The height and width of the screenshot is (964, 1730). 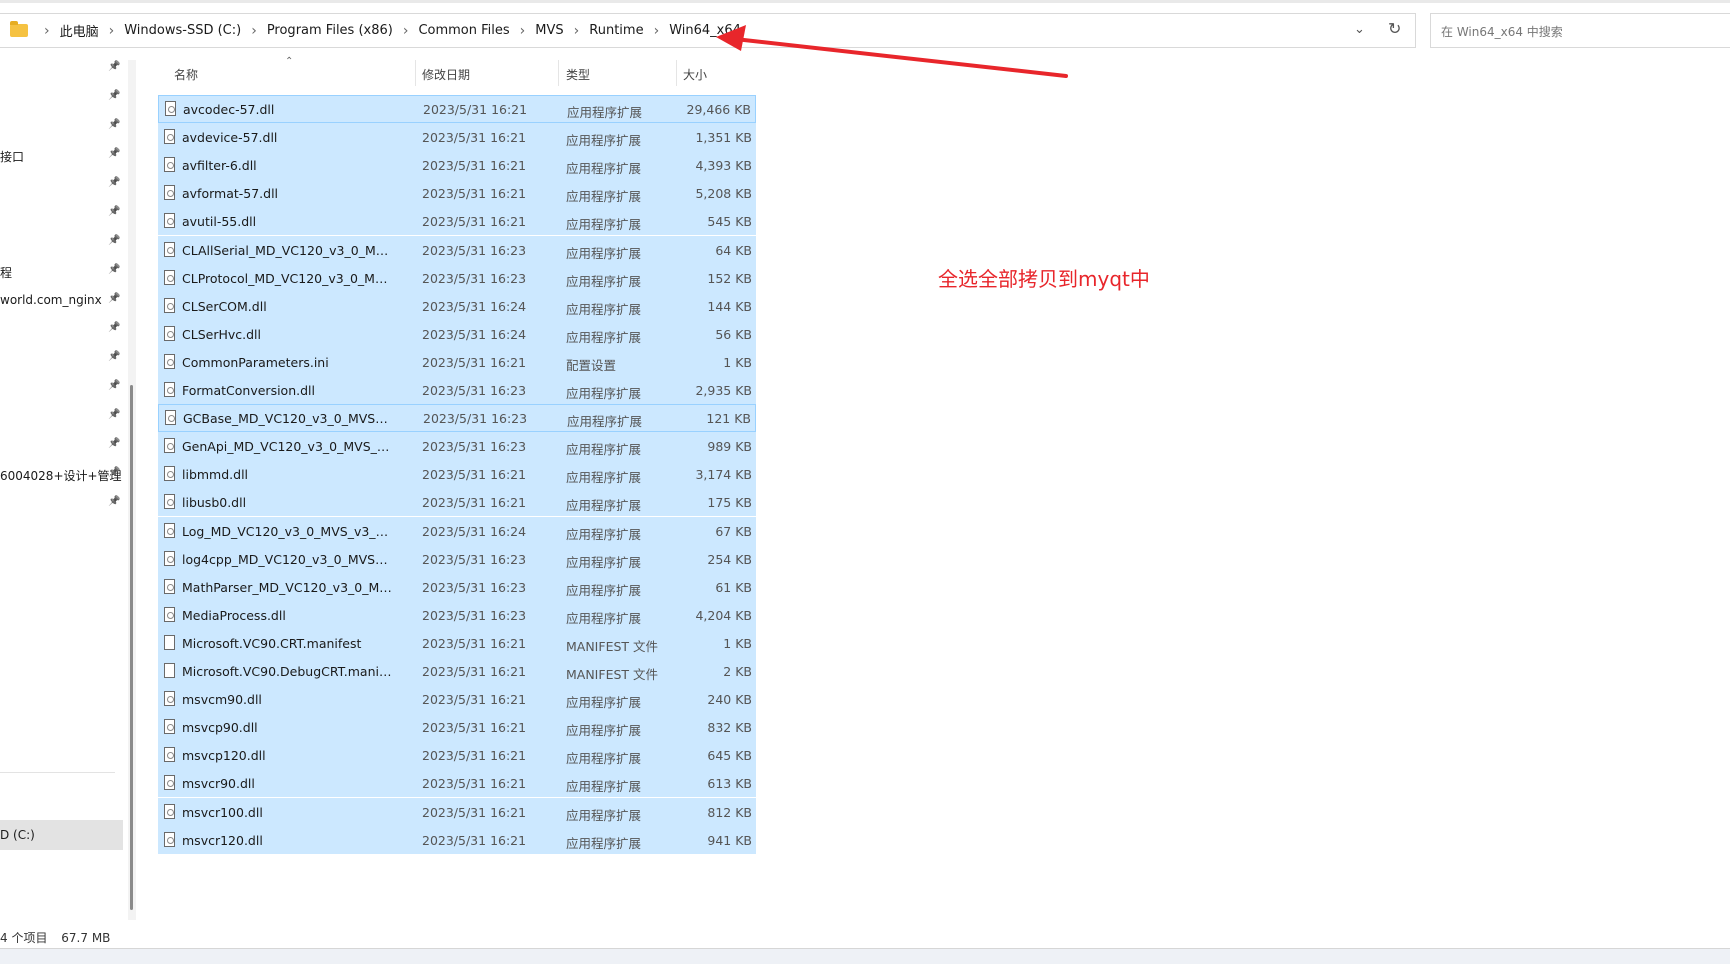 What do you see at coordinates (1044, 279) in the screenshot?
I see `annotation-text: 全选全部拷贝到myqt中` at bounding box center [1044, 279].